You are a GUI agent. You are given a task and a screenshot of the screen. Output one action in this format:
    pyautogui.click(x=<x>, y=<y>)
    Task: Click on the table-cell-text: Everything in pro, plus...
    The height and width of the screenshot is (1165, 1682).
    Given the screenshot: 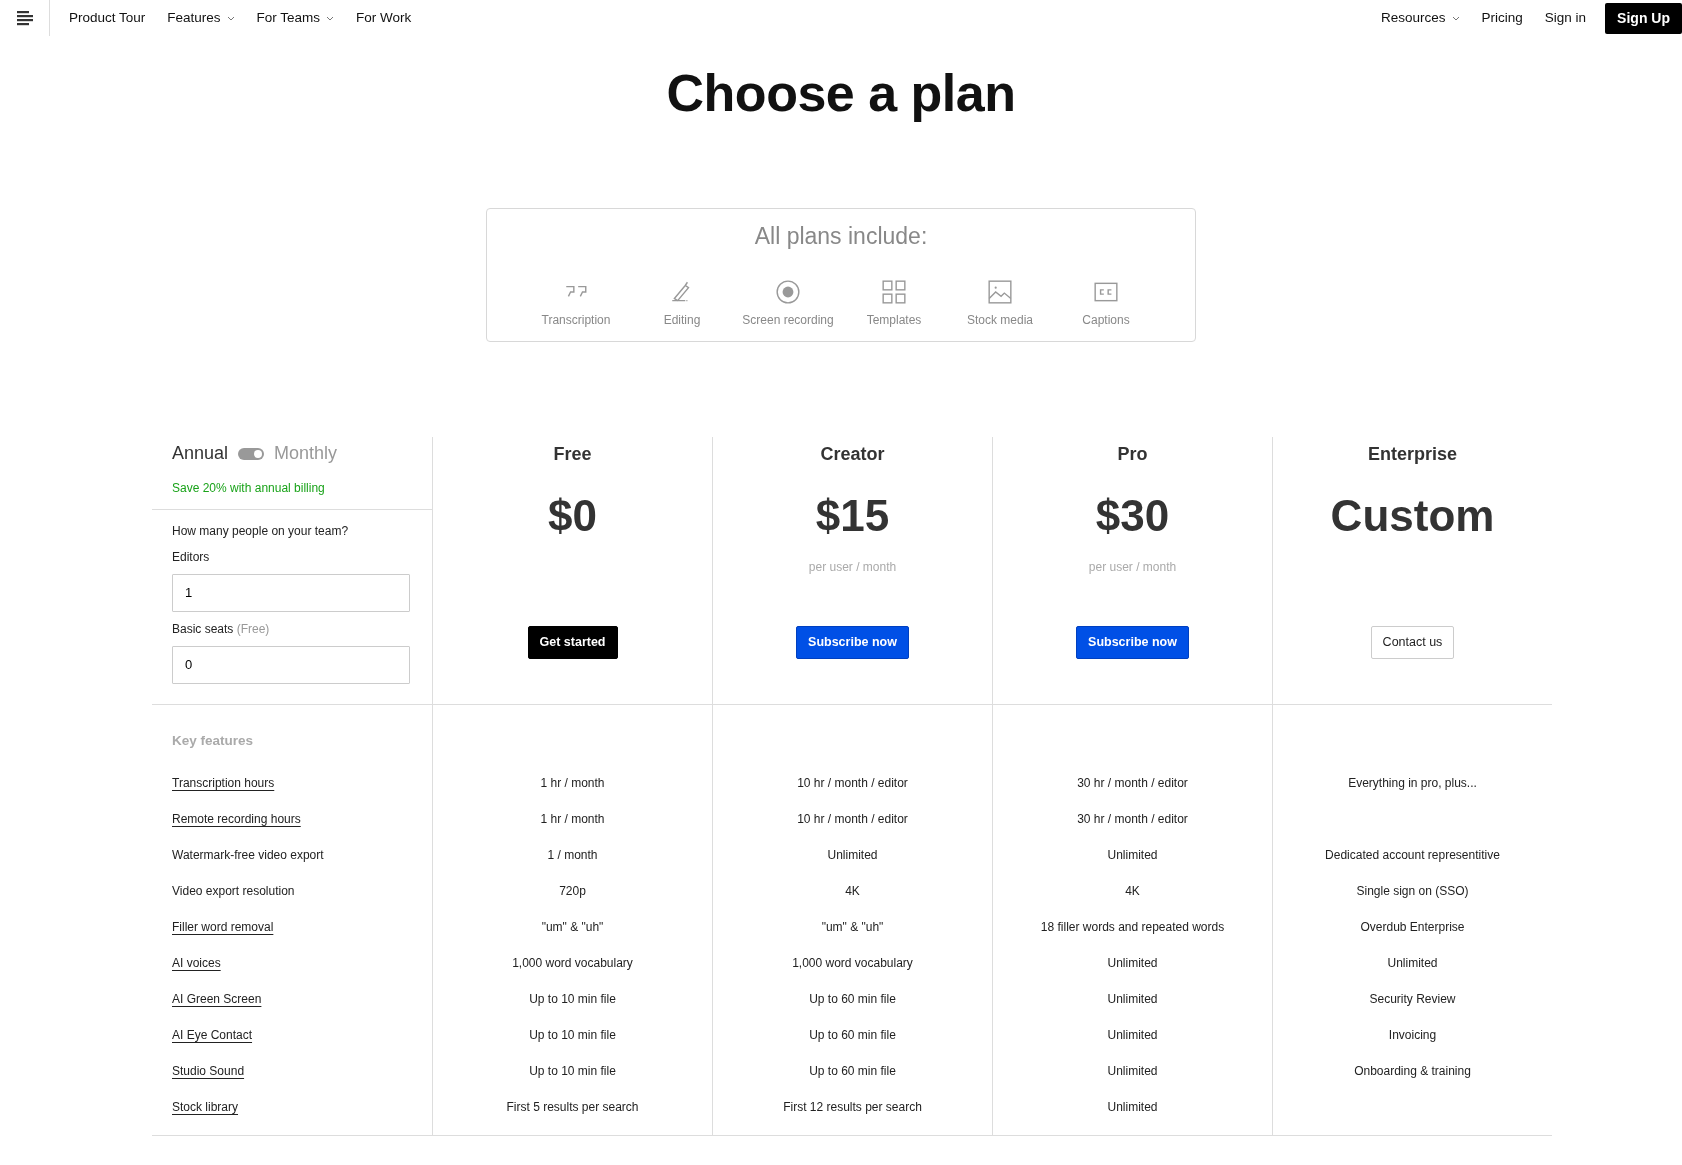 What is the action you would take?
    pyautogui.click(x=1412, y=783)
    